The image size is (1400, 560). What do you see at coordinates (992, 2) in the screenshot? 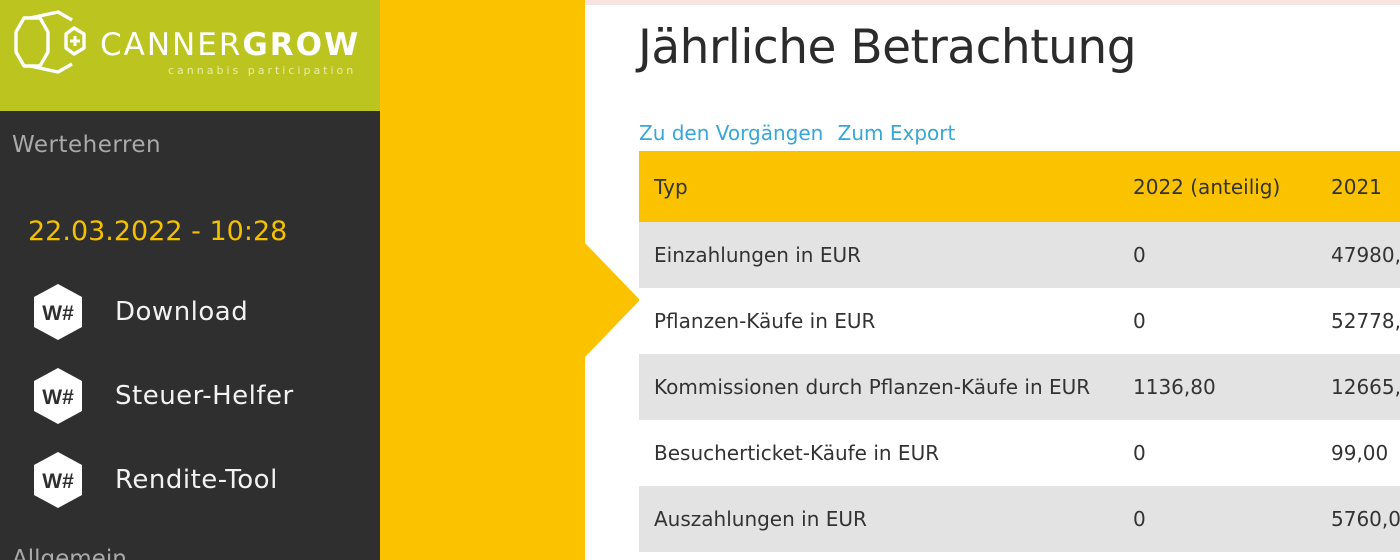
I see `top-strip` at bounding box center [992, 2].